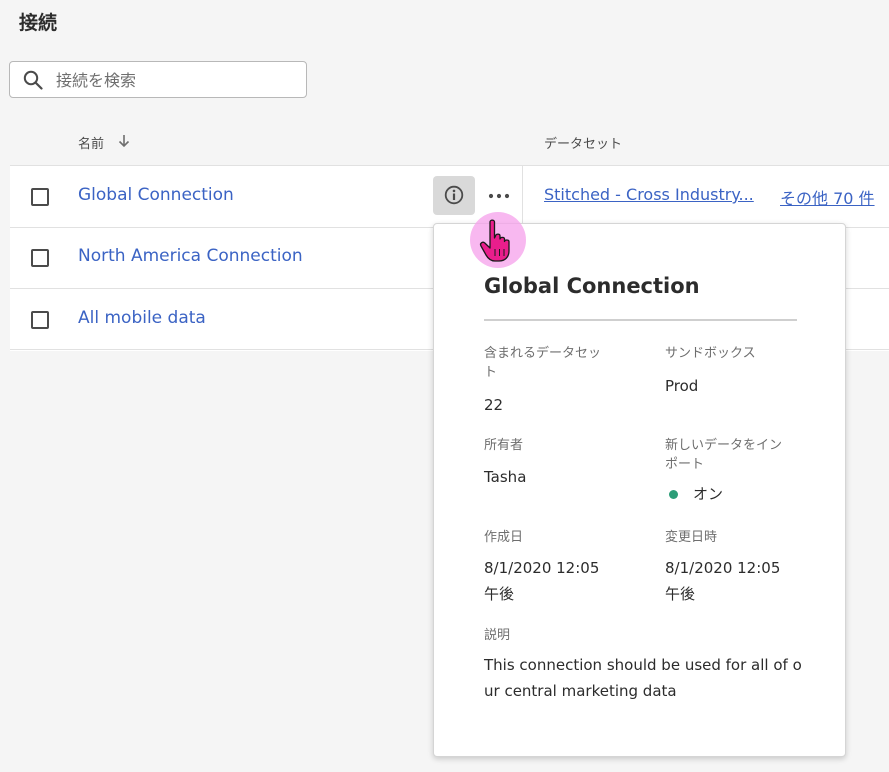 This screenshot has height=772, width=889. Describe the element at coordinates (723, 581) in the screenshot. I see `modified-value: 8/1/2020 12:05午後` at that location.